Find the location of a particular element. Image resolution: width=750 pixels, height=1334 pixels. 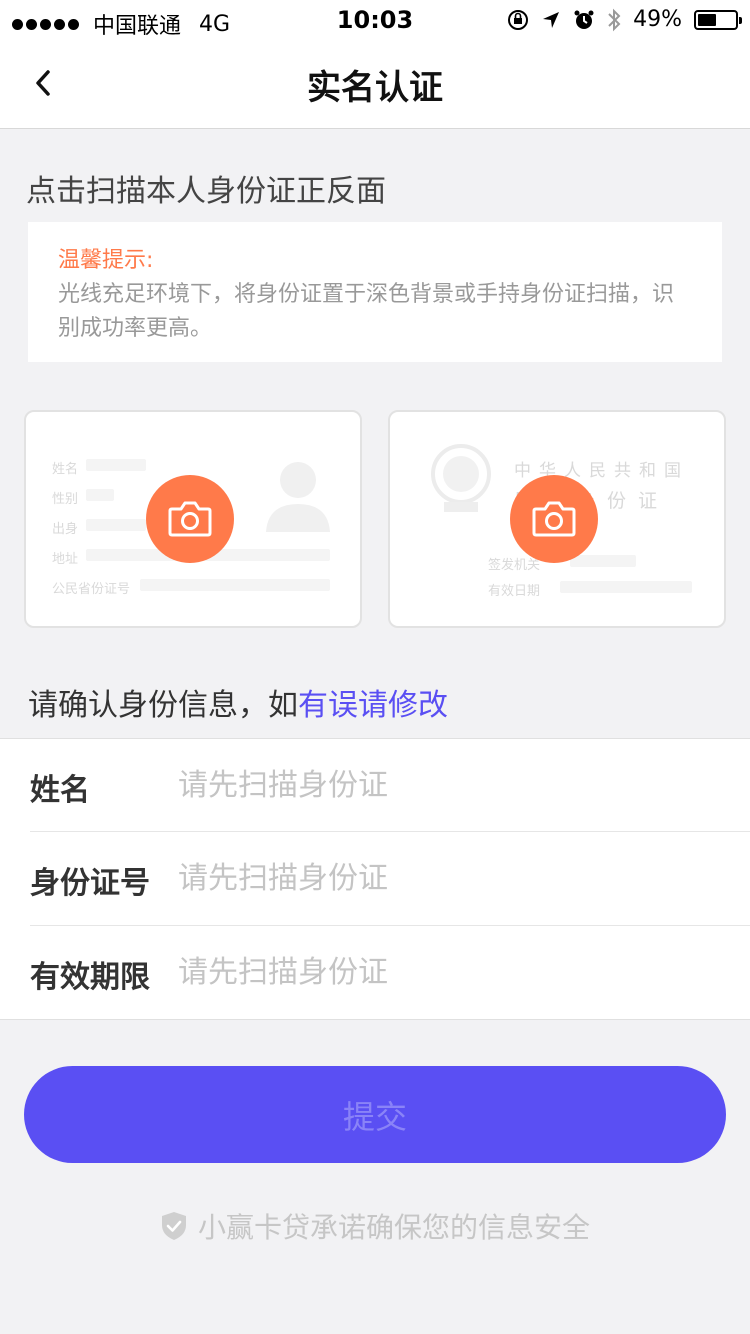

confirm-prompt: 请确认身份信息，如 is located at coordinates (163, 705).